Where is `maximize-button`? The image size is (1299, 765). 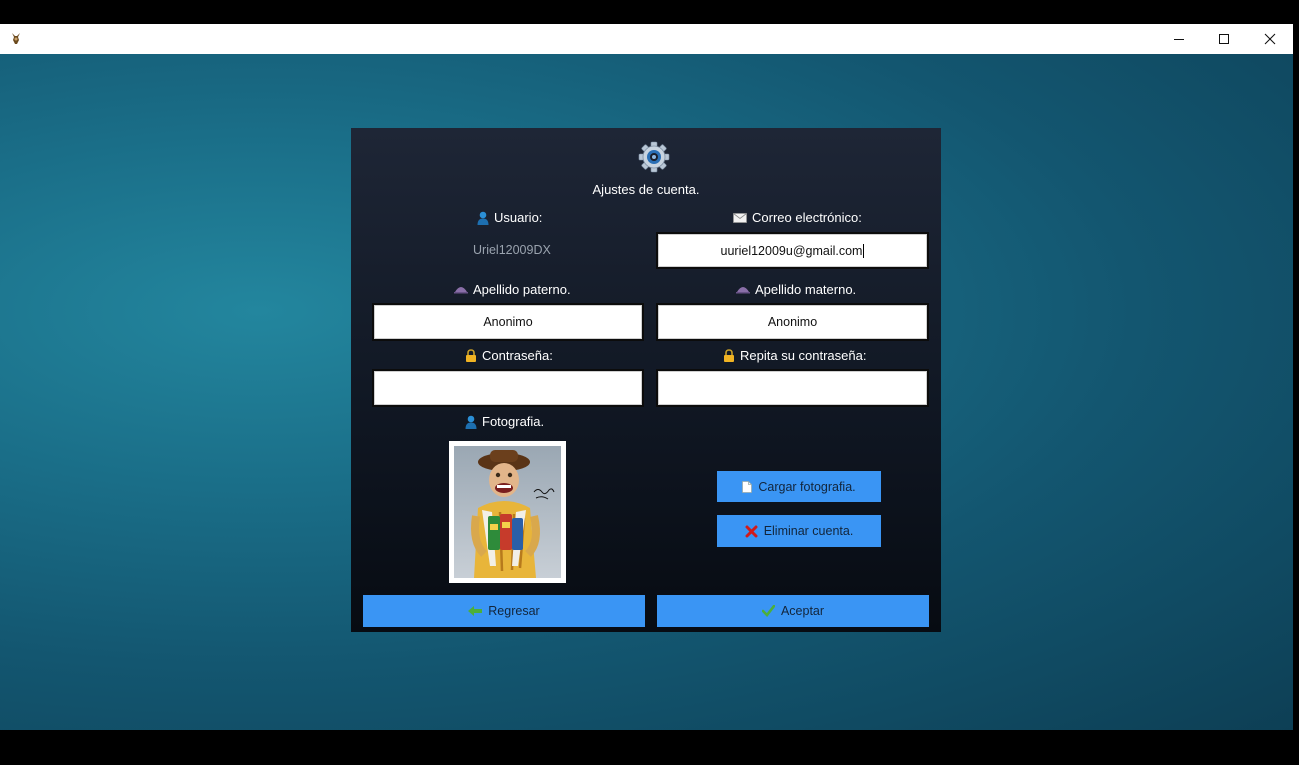
maximize-button is located at coordinates (1224, 39).